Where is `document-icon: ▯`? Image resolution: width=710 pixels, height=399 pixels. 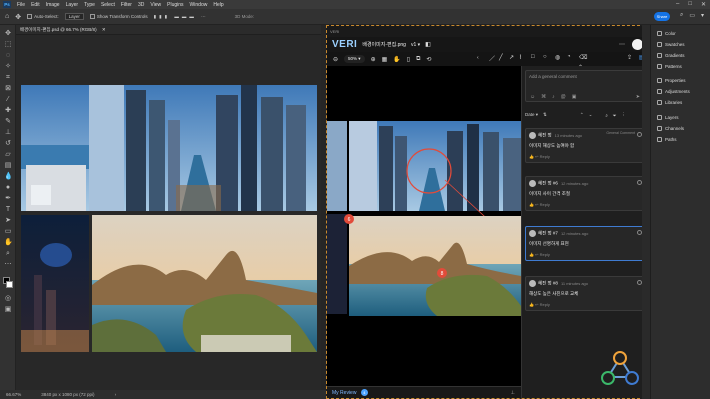 document-icon: ▯ is located at coordinates (408, 59).